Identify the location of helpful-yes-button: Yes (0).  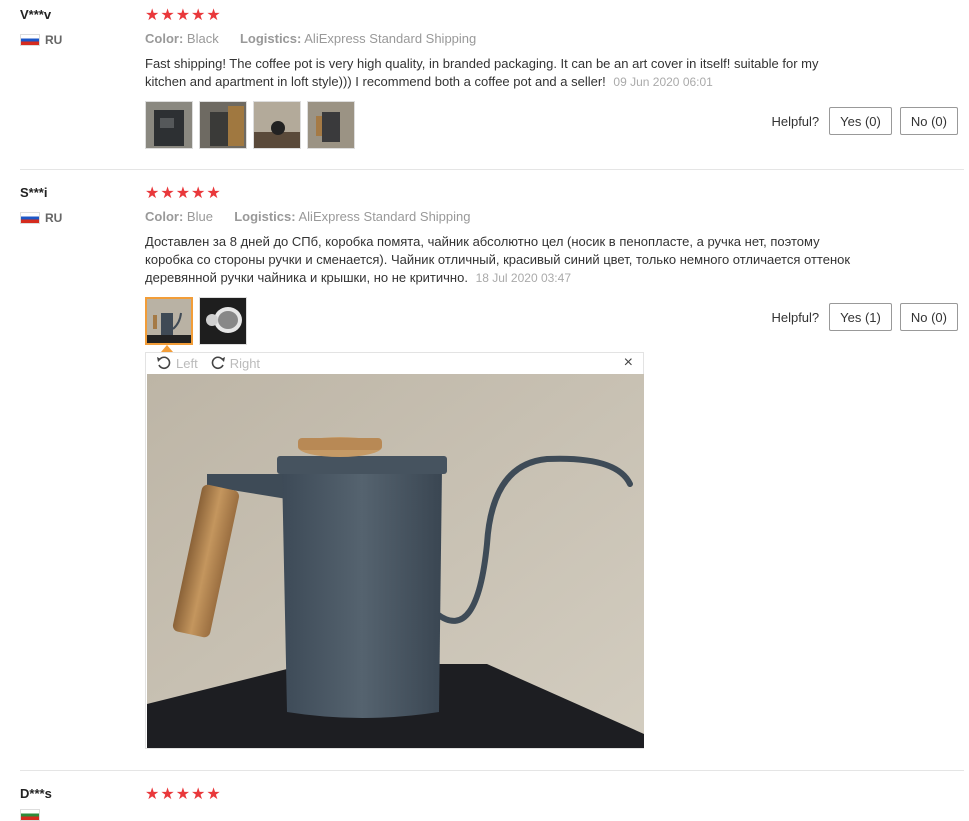
(860, 121).